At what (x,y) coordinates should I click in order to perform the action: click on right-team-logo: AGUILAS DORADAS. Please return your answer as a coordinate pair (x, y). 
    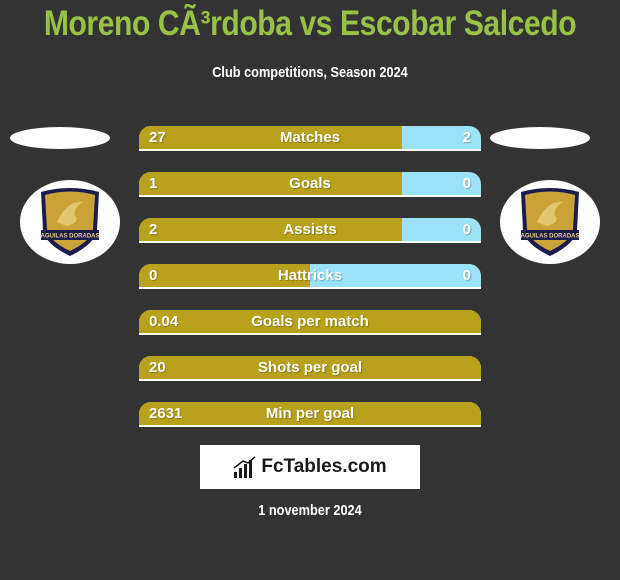
    Looking at the image, I should click on (550, 222).